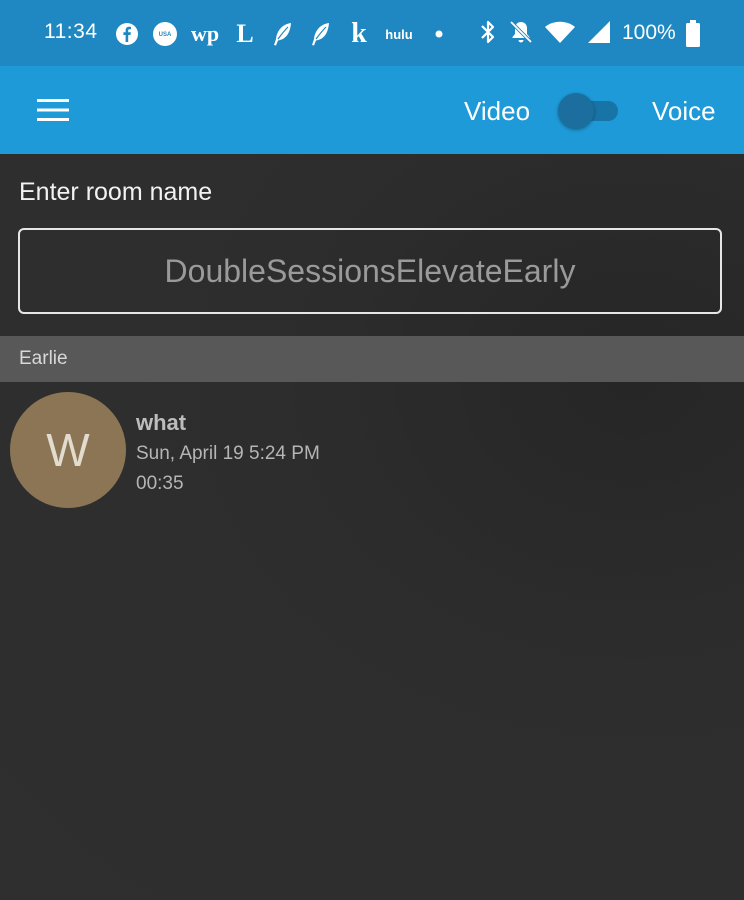  What do you see at coordinates (497, 111) in the screenshot?
I see `video-label: Video` at bounding box center [497, 111].